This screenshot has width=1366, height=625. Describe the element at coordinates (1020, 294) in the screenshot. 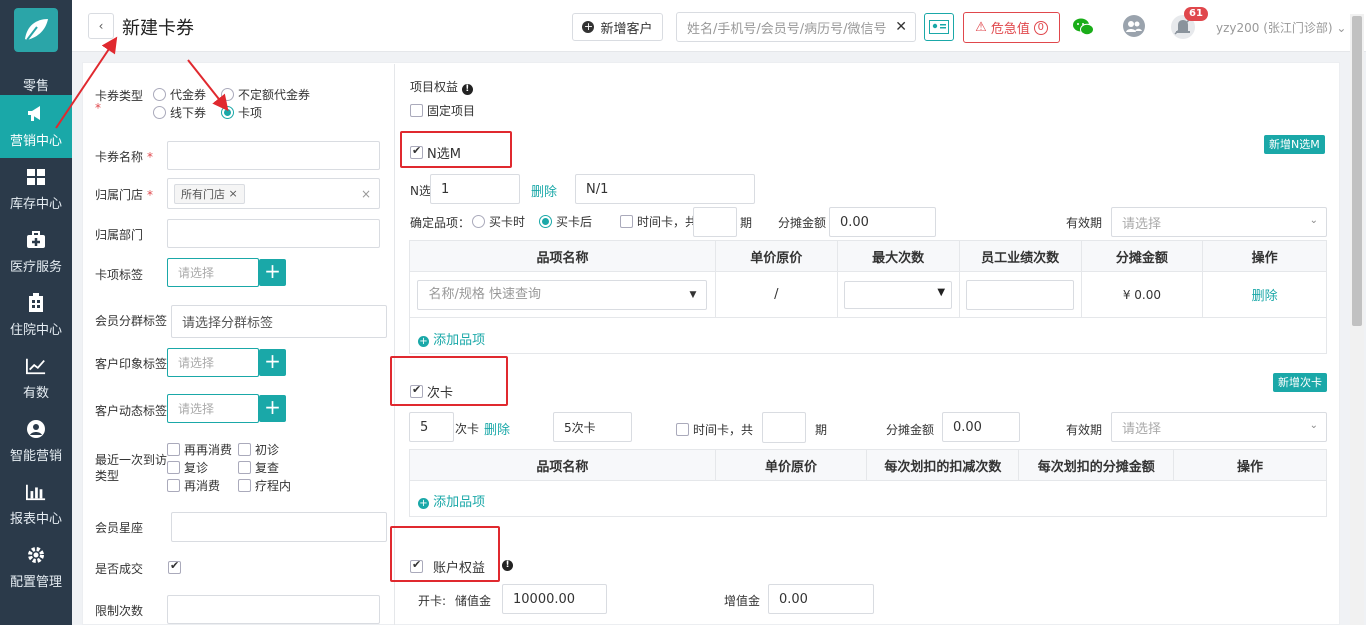

I see `staff-count-input` at that location.